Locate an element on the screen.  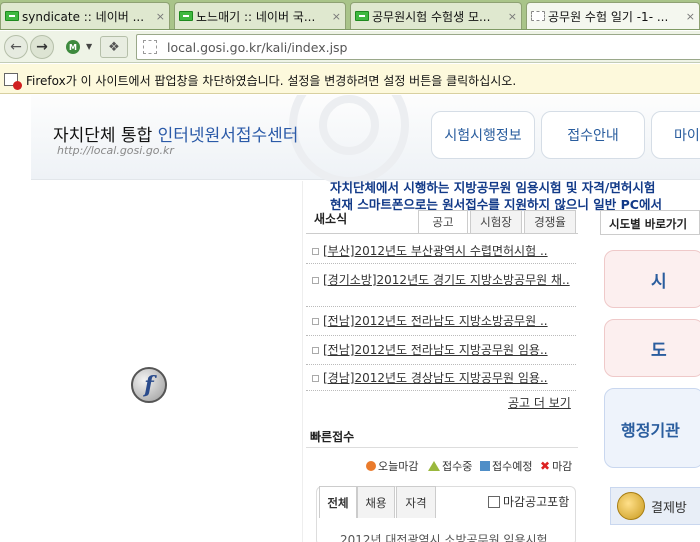
tab-exam-diary: 공무원 수험 일기 -1- ... × is located at coordinates (613, 15).